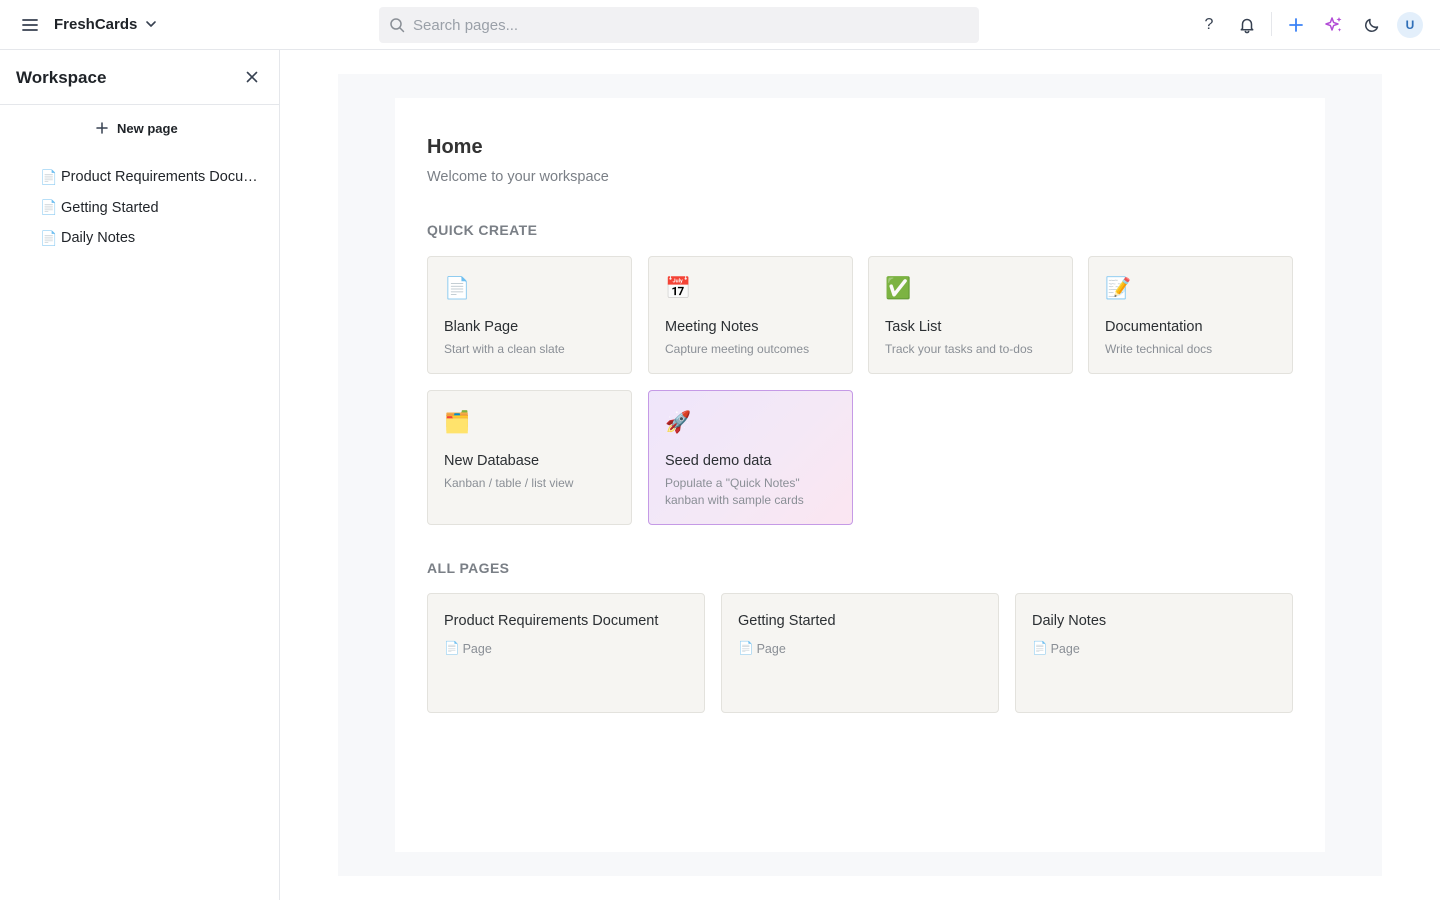  I want to click on toolbar-divider, so click(1271, 24).